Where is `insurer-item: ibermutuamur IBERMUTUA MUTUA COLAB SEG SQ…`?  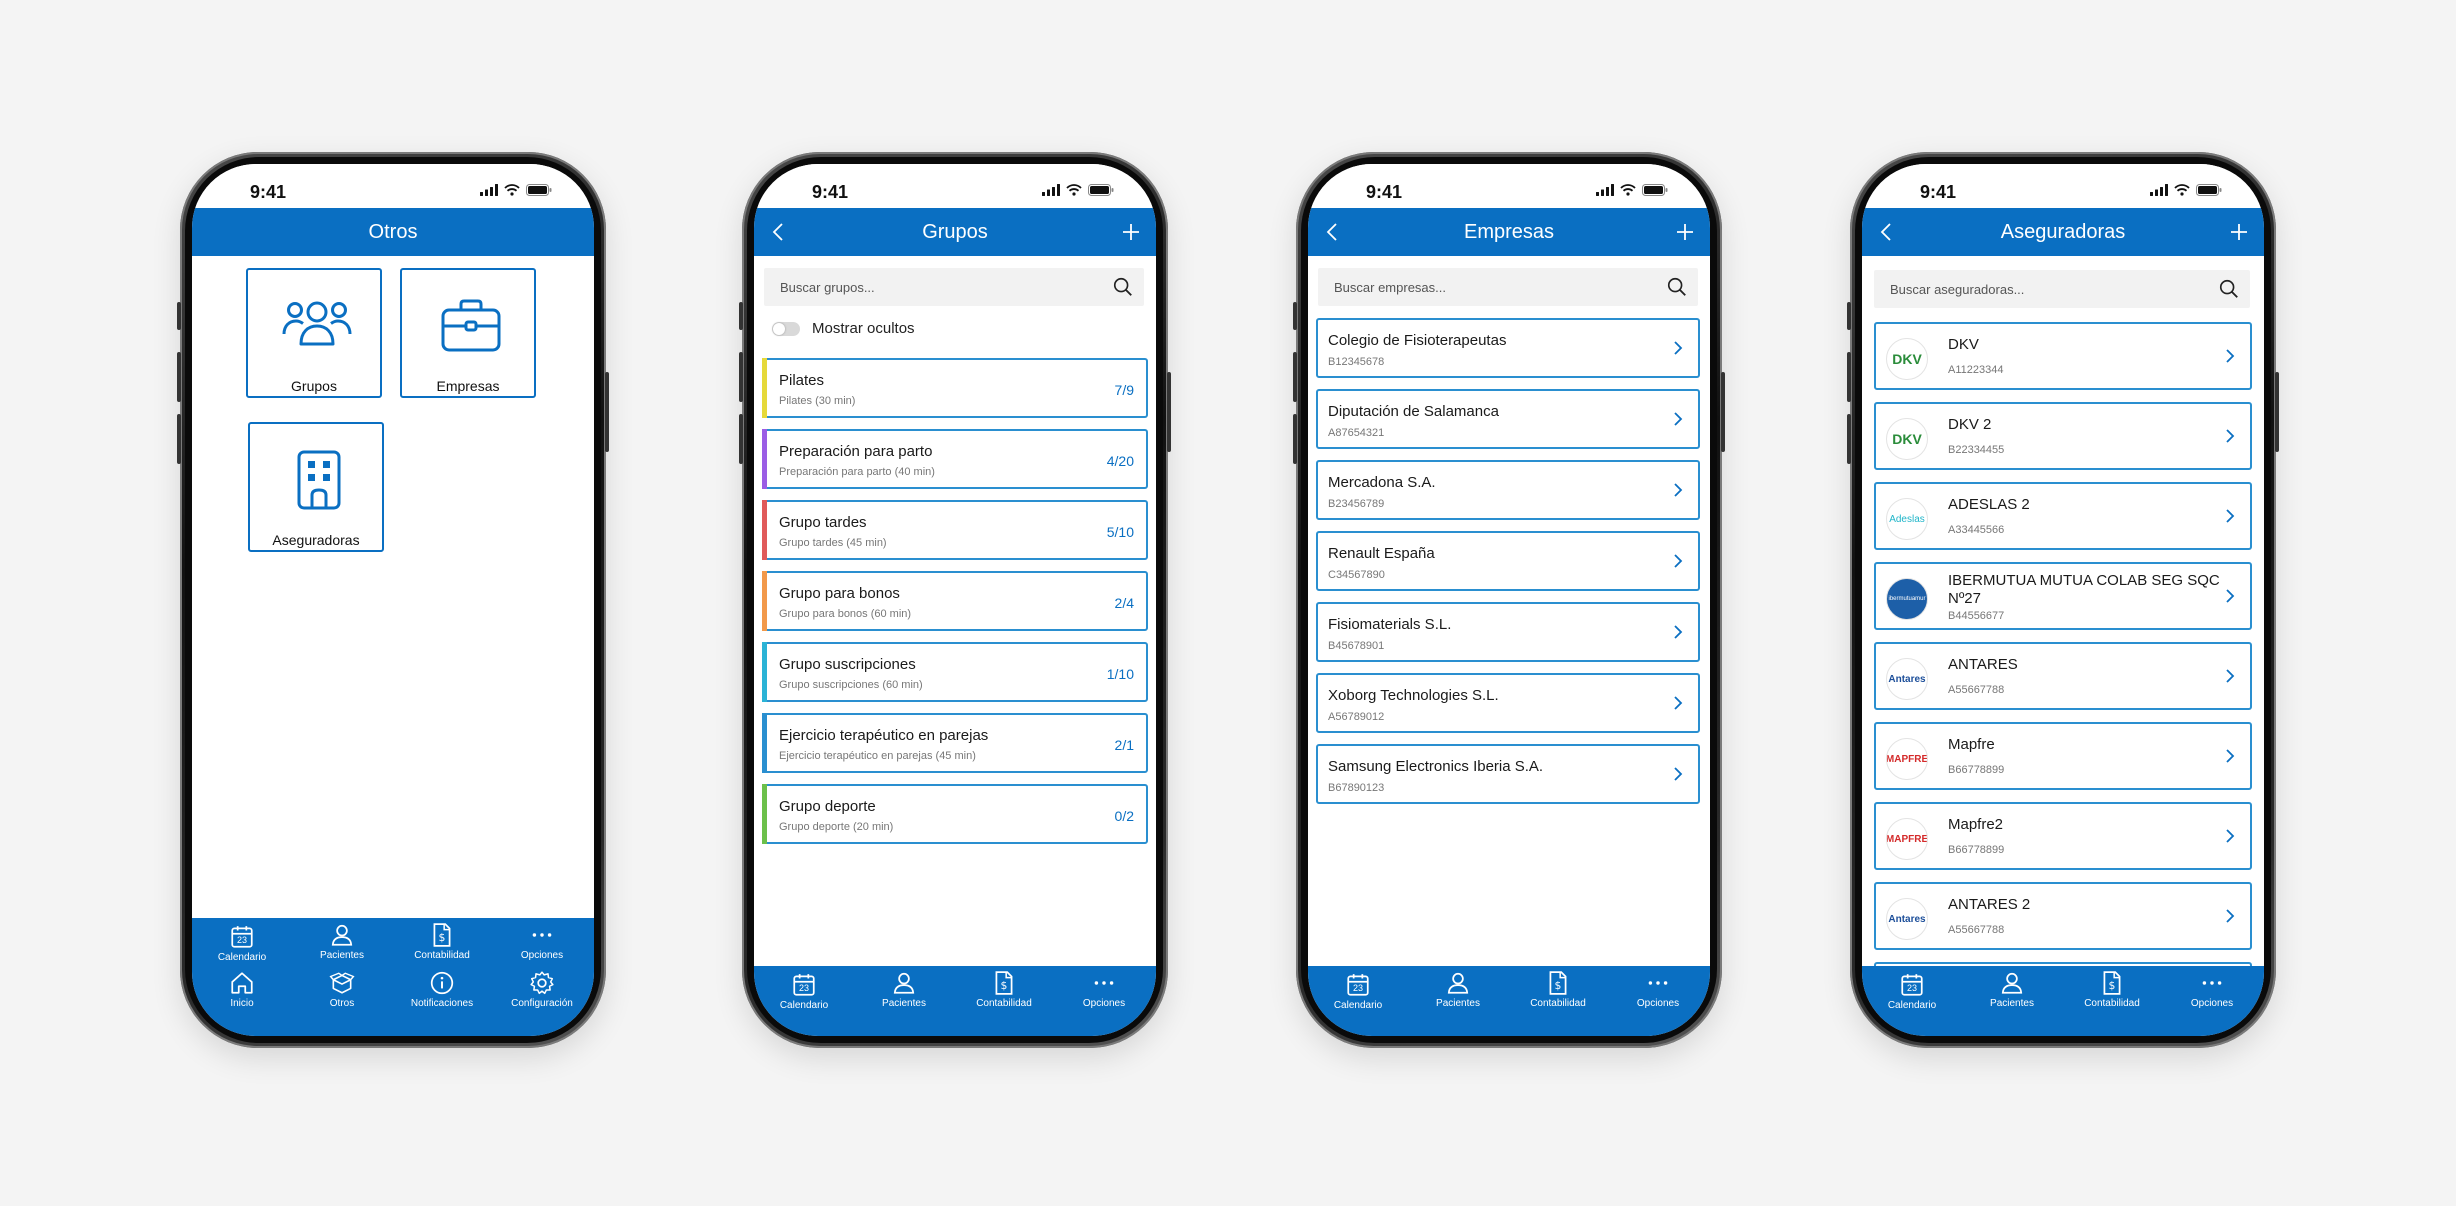
insurer-item: ibermutuamur IBERMUTUA MUTUA COLAB SEG SQ… is located at coordinates (2063, 596).